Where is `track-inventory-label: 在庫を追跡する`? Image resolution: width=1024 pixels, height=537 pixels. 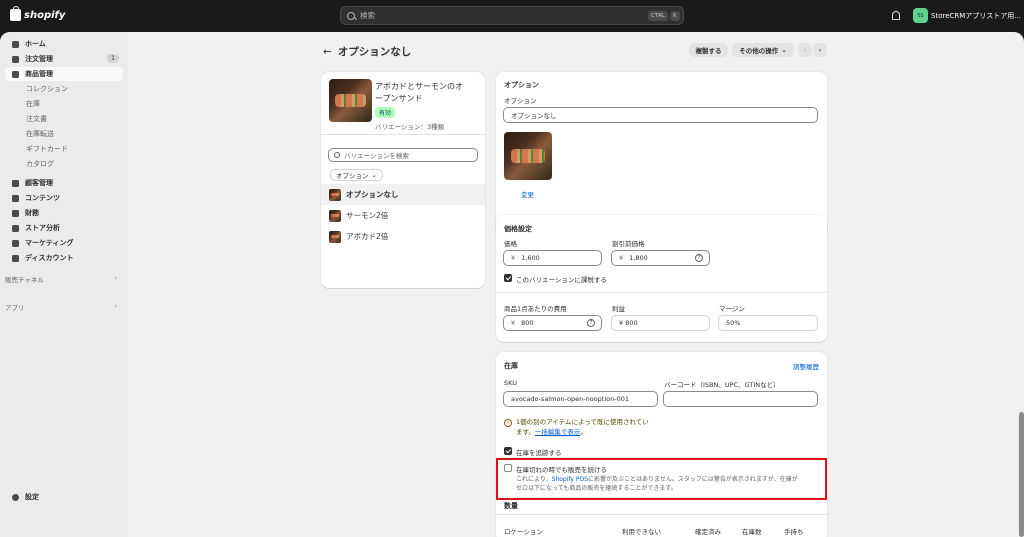 track-inventory-label: 在庫を追跡する is located at coordinates (539, 453).